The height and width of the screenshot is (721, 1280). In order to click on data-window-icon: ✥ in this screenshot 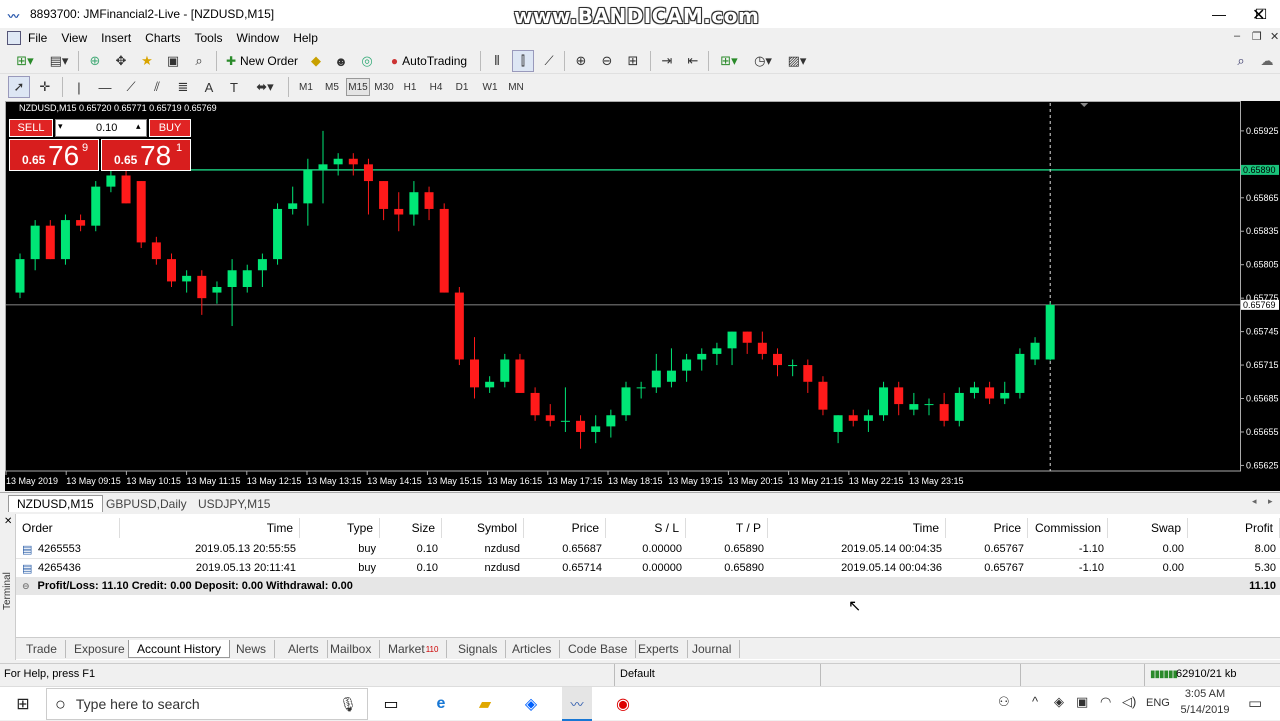, I will do `click(121, 61)`.